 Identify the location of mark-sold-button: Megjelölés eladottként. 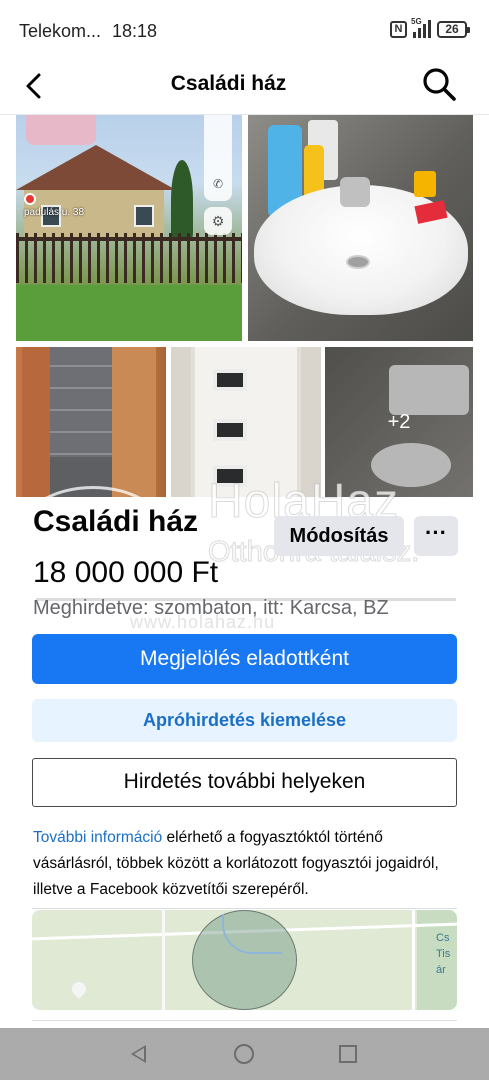
(244, 659).